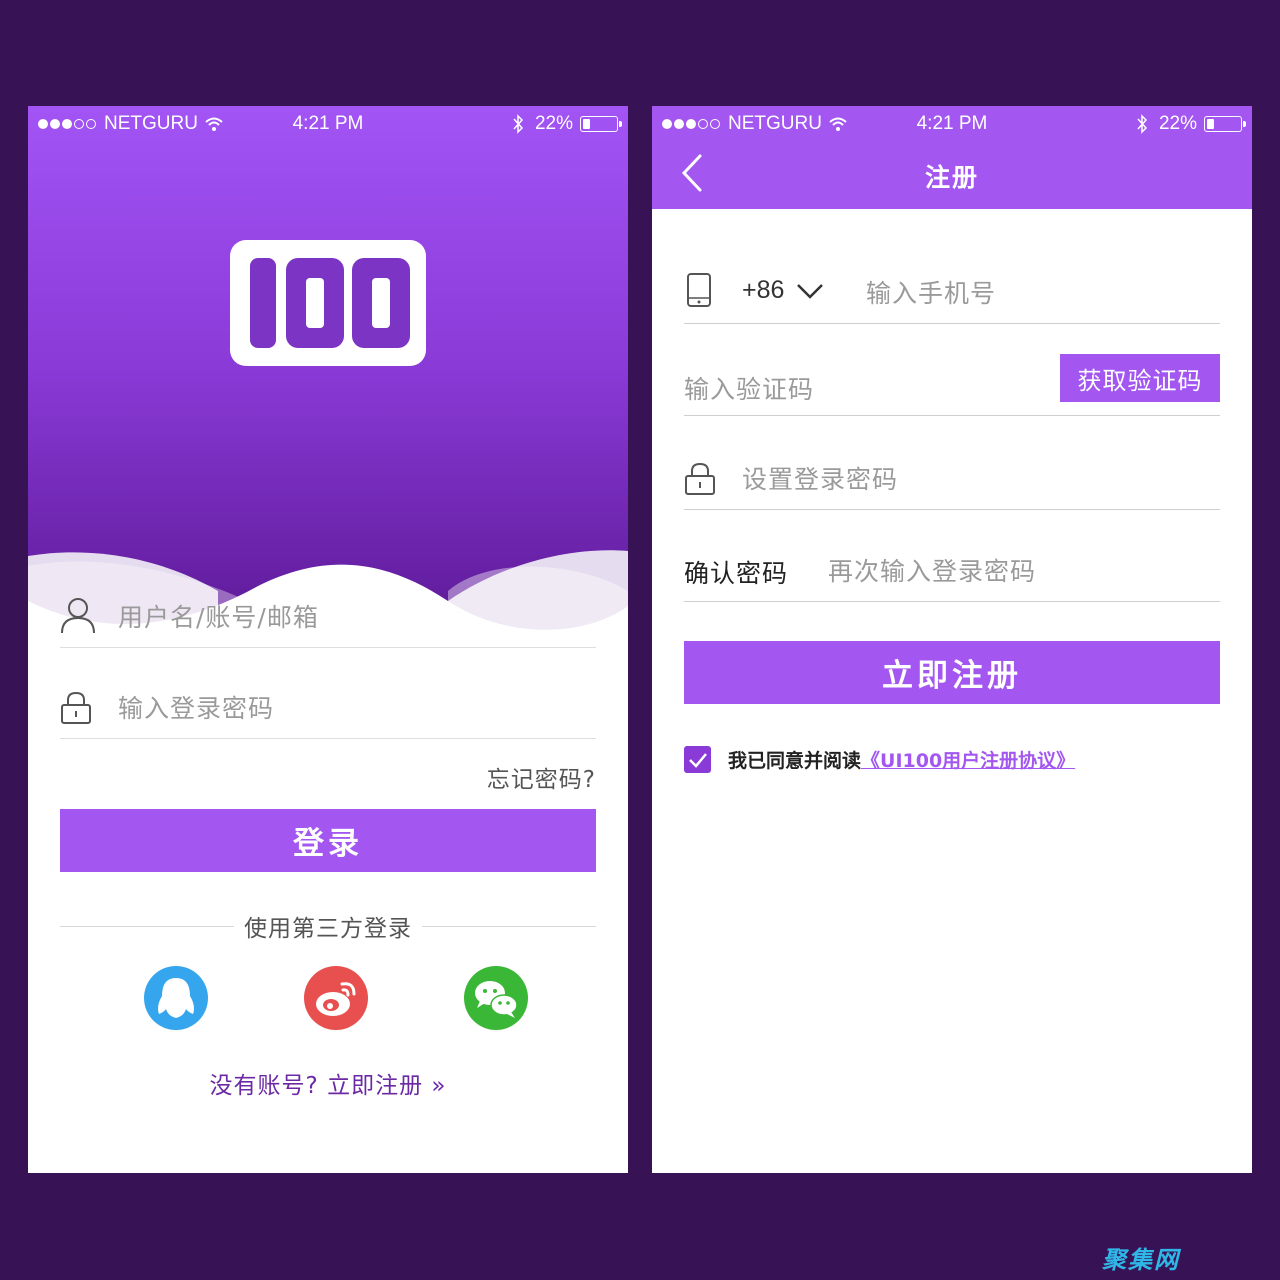 This screenshot has width=1280, height=1280. I want to click on wechat-login-button, so click(496, 998).